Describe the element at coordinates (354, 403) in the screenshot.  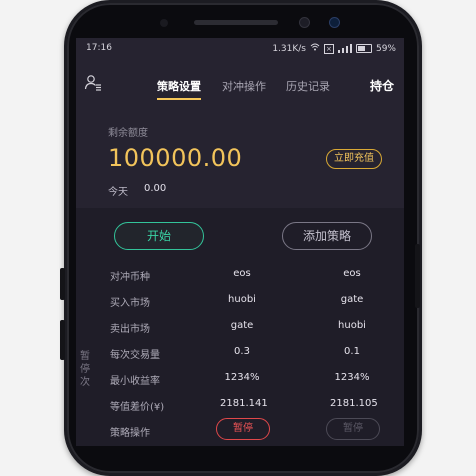
I see `strategy-2-value: 2181.105` at that location.